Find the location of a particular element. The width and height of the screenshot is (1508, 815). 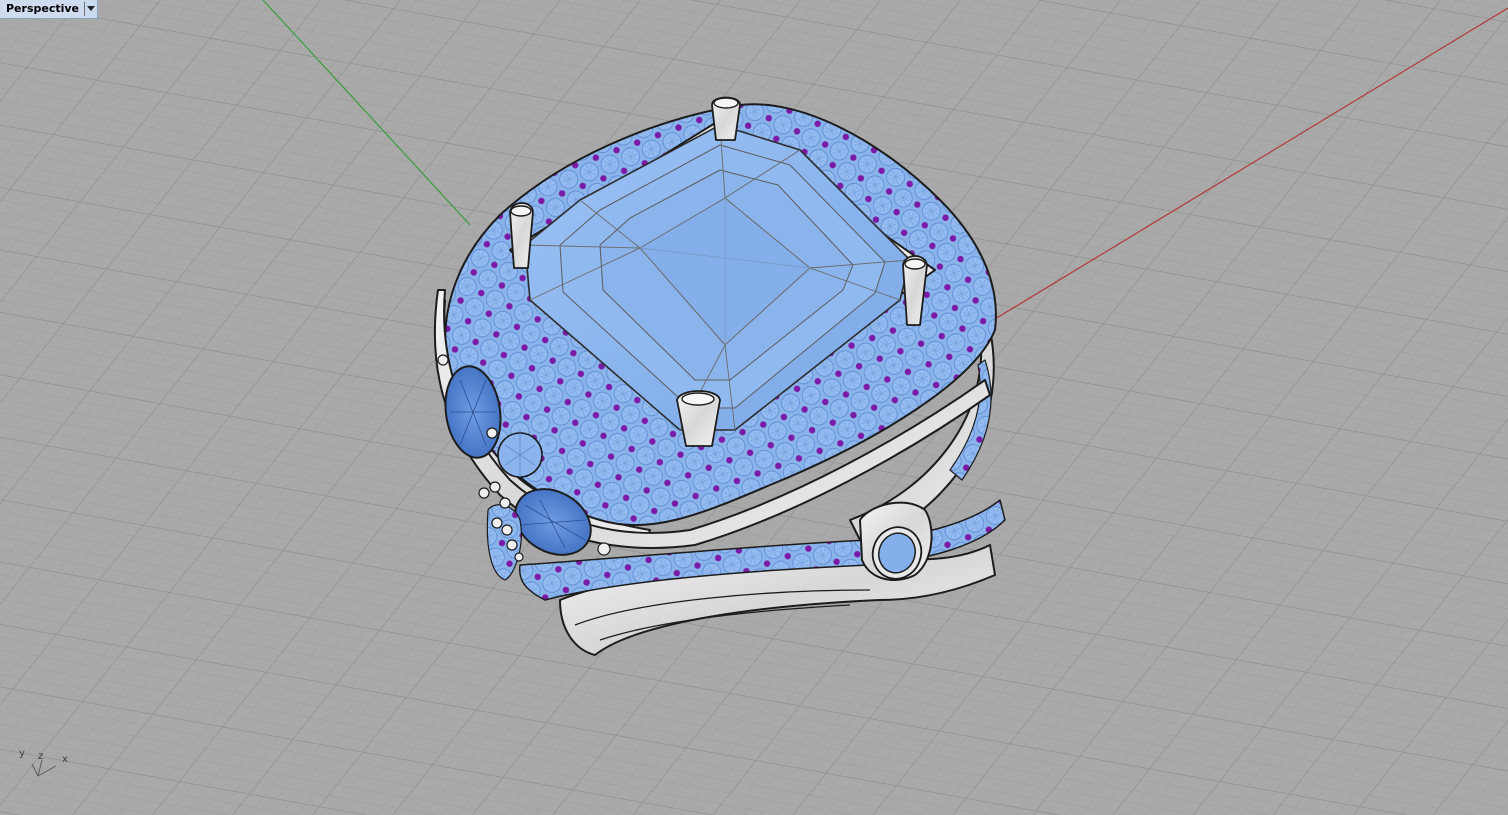

prong-top is located at coordinates (726, 118).